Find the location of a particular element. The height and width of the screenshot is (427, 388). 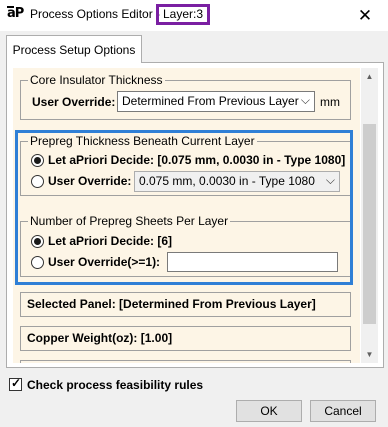

core-insulator-select: Determined From Previous Layer ⌵ is located at coordinates (216, 101).